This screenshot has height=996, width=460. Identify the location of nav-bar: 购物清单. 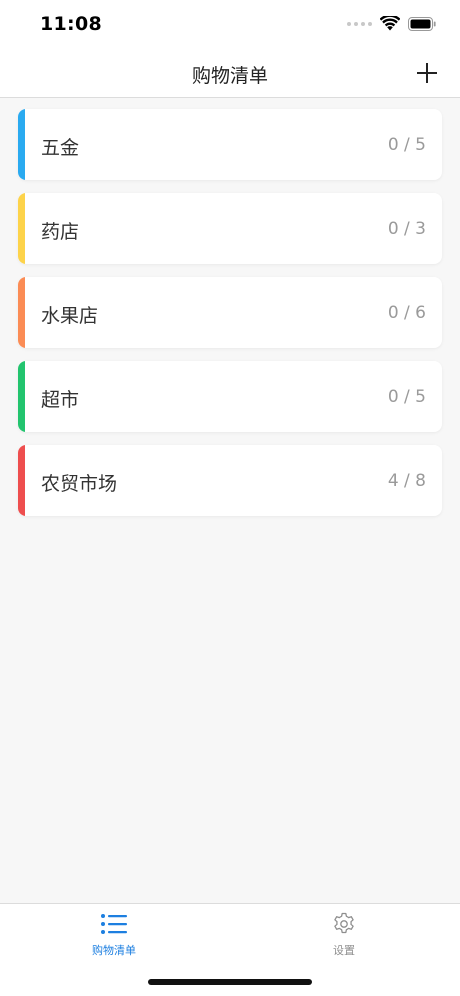
(230, 74).